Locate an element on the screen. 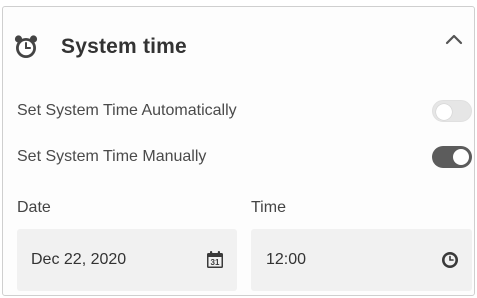 The width and height of the screenshot is (477, 298). date-label: Date is located at coordinates (34, 207).